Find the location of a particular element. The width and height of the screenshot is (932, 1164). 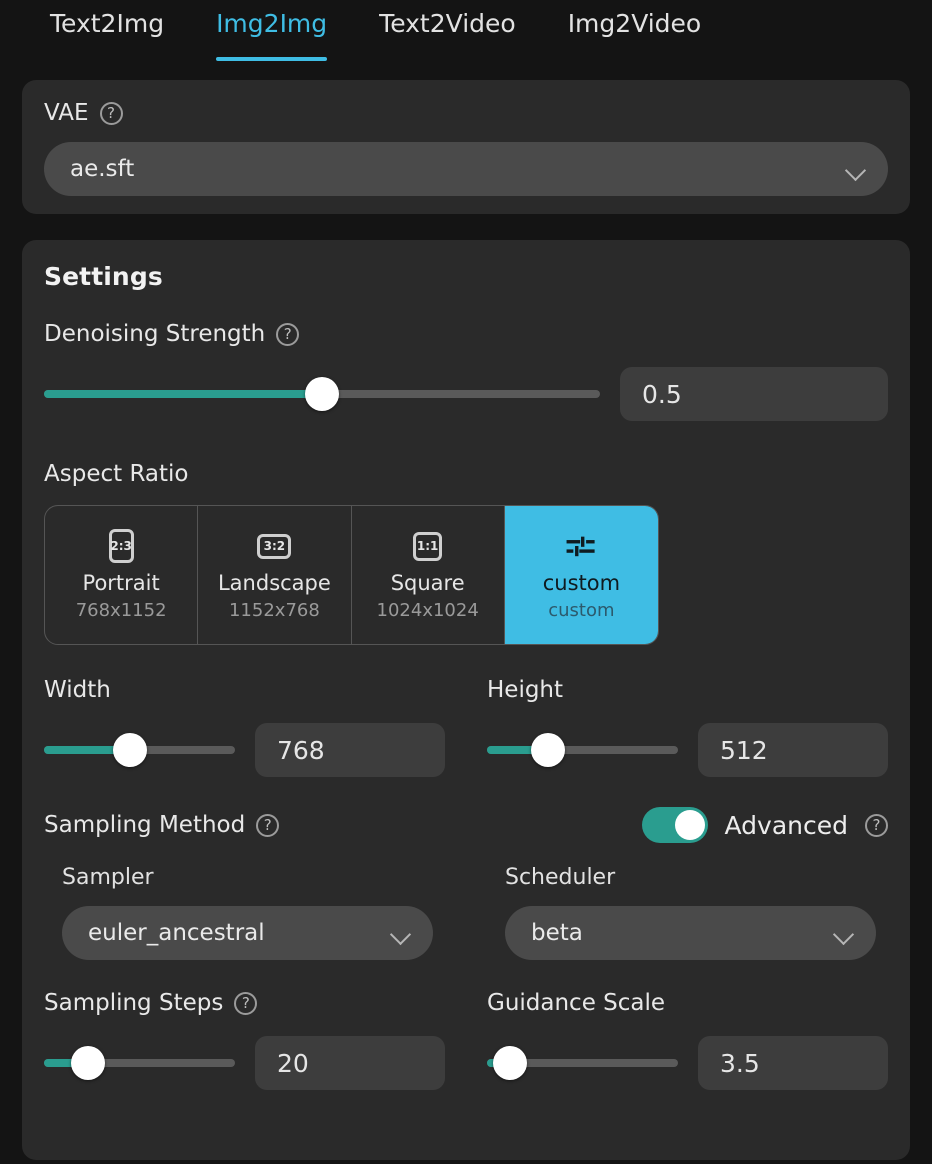

denoising-value: 0.5 is located at coordinates (662, 394).